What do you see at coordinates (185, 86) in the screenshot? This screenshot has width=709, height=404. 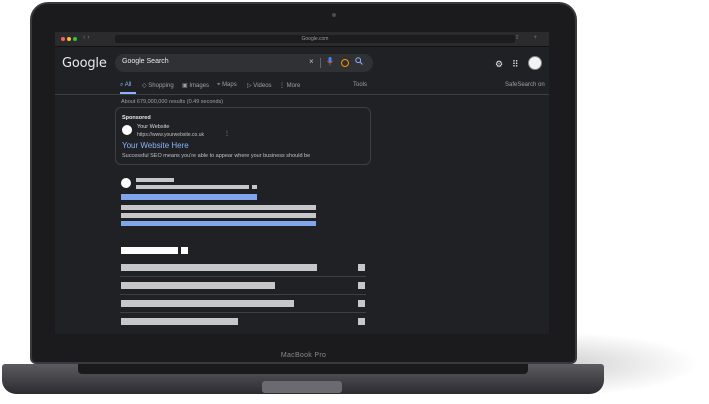 I see `image-icon: ▣` at bounding box center [185, 86].